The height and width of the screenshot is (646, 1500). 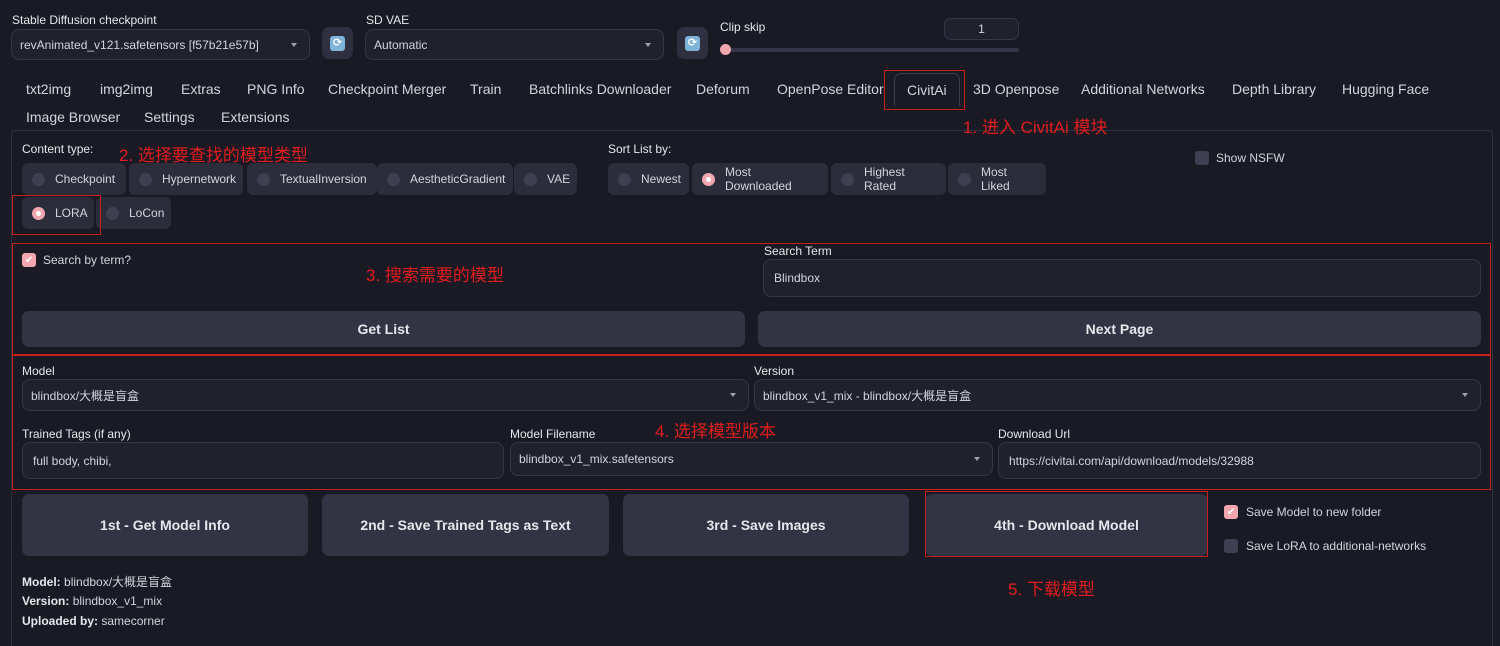 I want to click on clip-skip-slider-thumb, so click(x=725, y=49).